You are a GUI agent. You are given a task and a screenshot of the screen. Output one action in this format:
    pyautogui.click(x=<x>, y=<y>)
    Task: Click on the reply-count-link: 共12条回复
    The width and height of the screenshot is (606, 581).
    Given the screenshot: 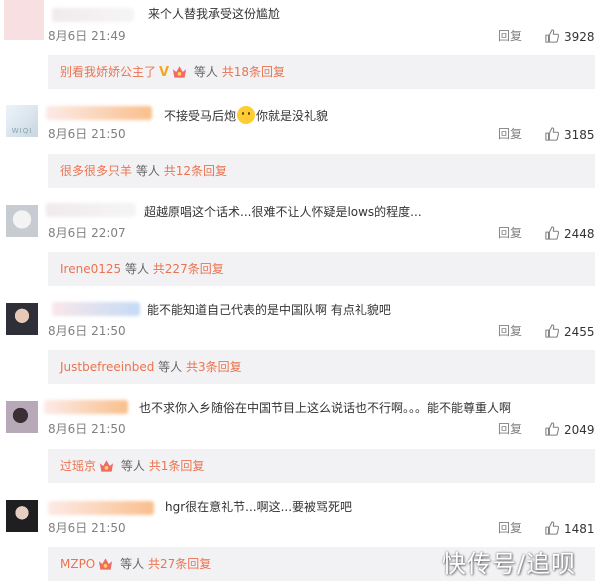 What is the action you would take?
    pyautogui.click(x=195, y=171)
    